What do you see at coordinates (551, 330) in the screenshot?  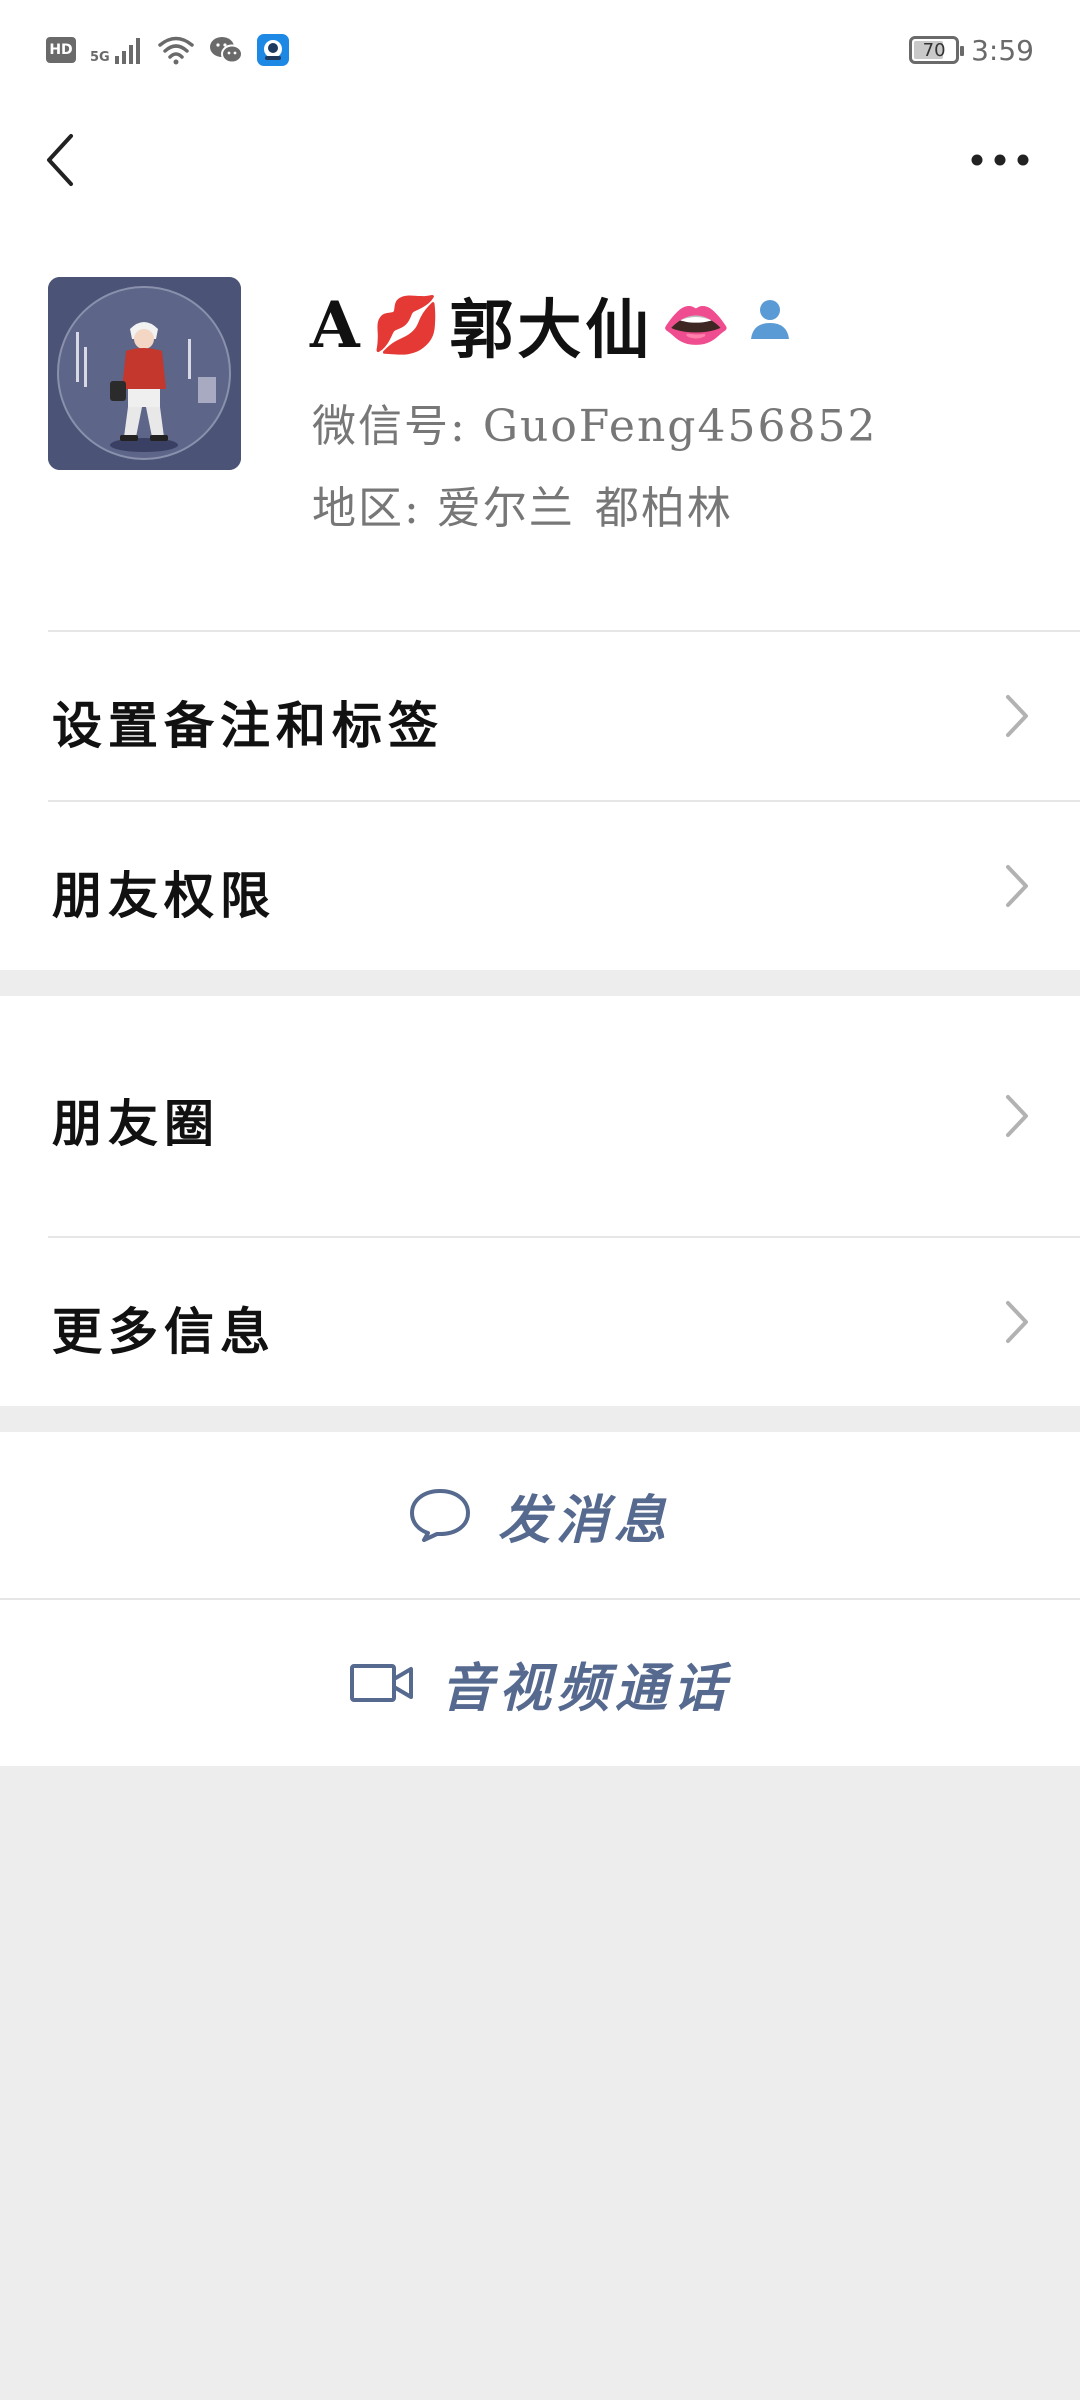 I see `name-main: 郭大仙` at bounding box center [551, 330].